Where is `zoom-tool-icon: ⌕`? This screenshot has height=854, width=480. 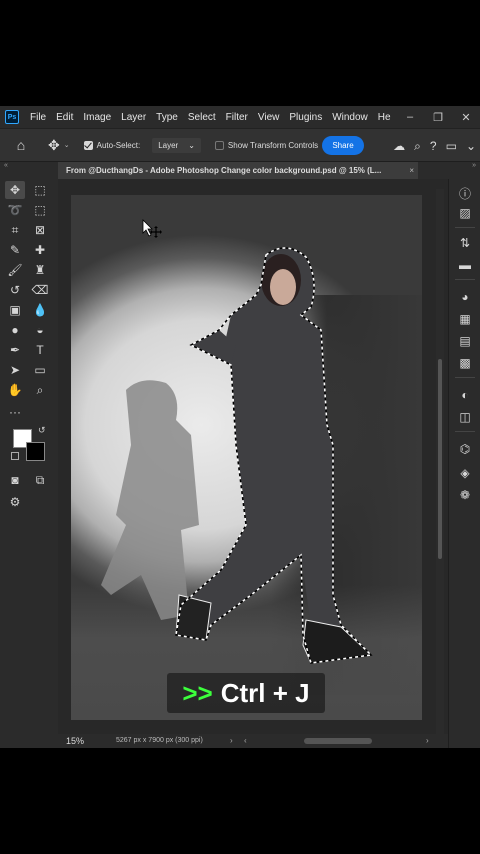 zoom-tool-icon: ⌕ is located at coordinates (40, 390).